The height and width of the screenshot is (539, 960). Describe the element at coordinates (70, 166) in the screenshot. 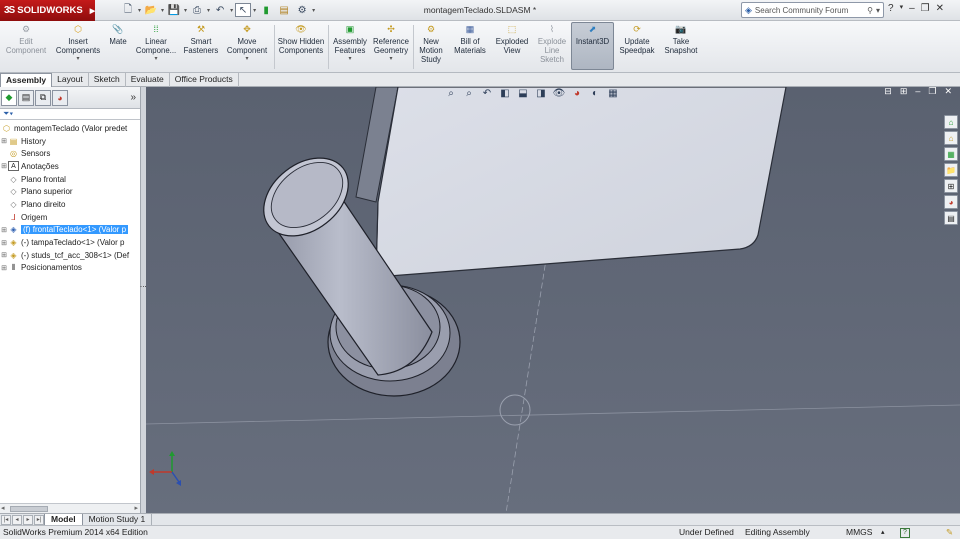

I see `tree-node-annotations: ⊞ A Anotações` at that location.